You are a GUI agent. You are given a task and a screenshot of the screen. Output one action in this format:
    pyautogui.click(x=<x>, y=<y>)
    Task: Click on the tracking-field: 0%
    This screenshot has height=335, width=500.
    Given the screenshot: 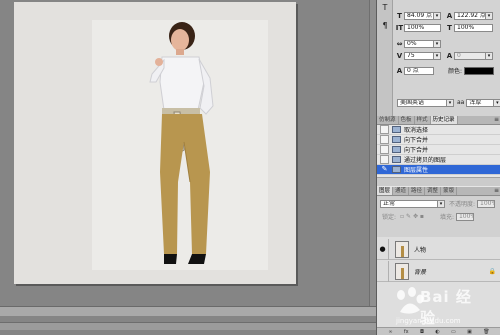 What is the action you would take?
    pyautogui.click(x=419, y=43)
    